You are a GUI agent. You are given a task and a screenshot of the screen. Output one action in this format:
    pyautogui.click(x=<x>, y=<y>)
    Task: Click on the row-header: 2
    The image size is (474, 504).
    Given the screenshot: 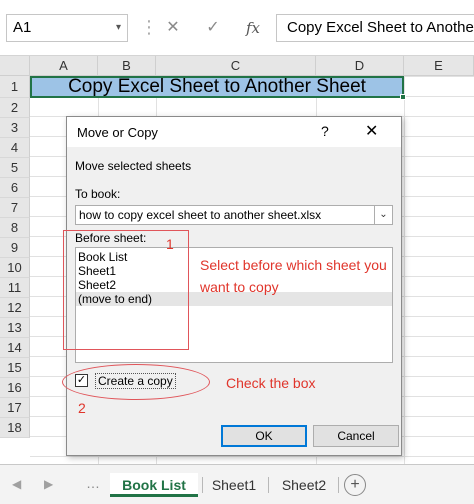 What is the action you would take?
    pyautogui.click(x=15, y=108)
    